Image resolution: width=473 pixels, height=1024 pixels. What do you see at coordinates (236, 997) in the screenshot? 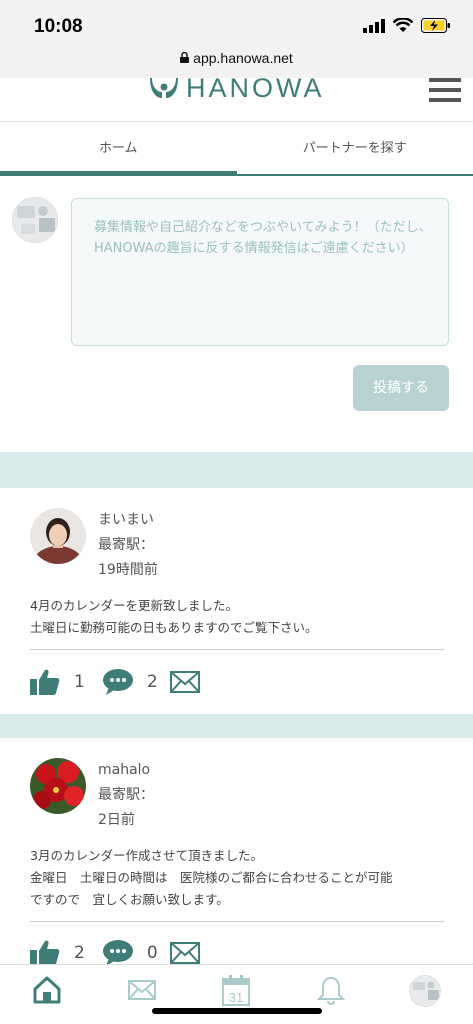
I see `calendar-day: 31` at bounding box center [236, 997].